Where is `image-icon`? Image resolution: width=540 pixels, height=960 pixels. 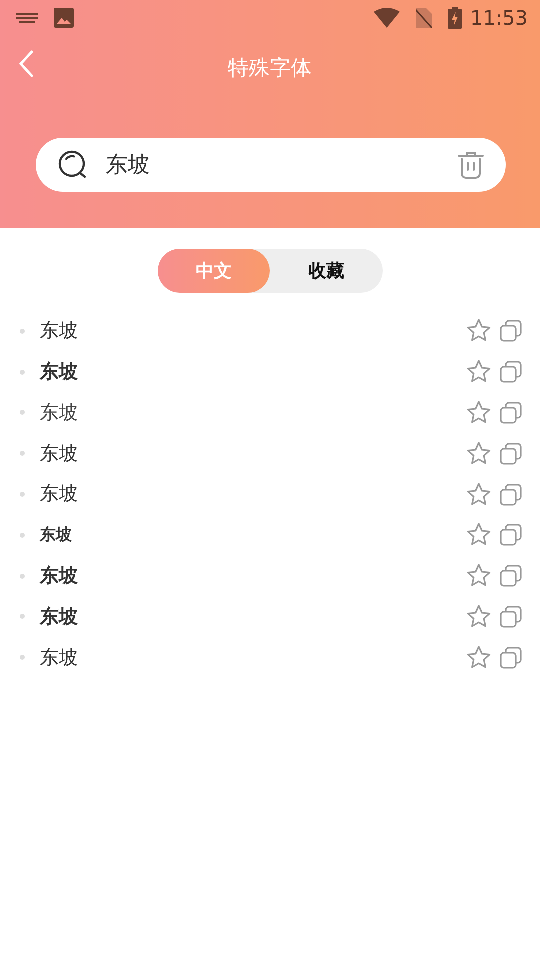
image-icon is located at coordinates (64, 18).